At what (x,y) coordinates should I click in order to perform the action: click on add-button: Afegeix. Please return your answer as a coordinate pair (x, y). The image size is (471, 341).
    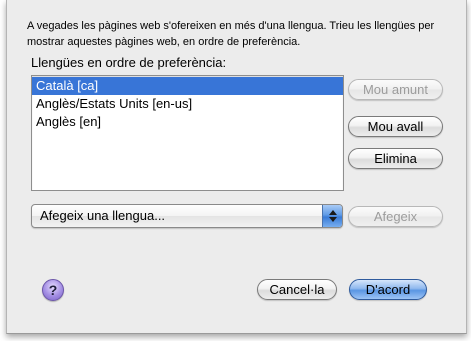
    Looking at the image, I should click on (395, 216).